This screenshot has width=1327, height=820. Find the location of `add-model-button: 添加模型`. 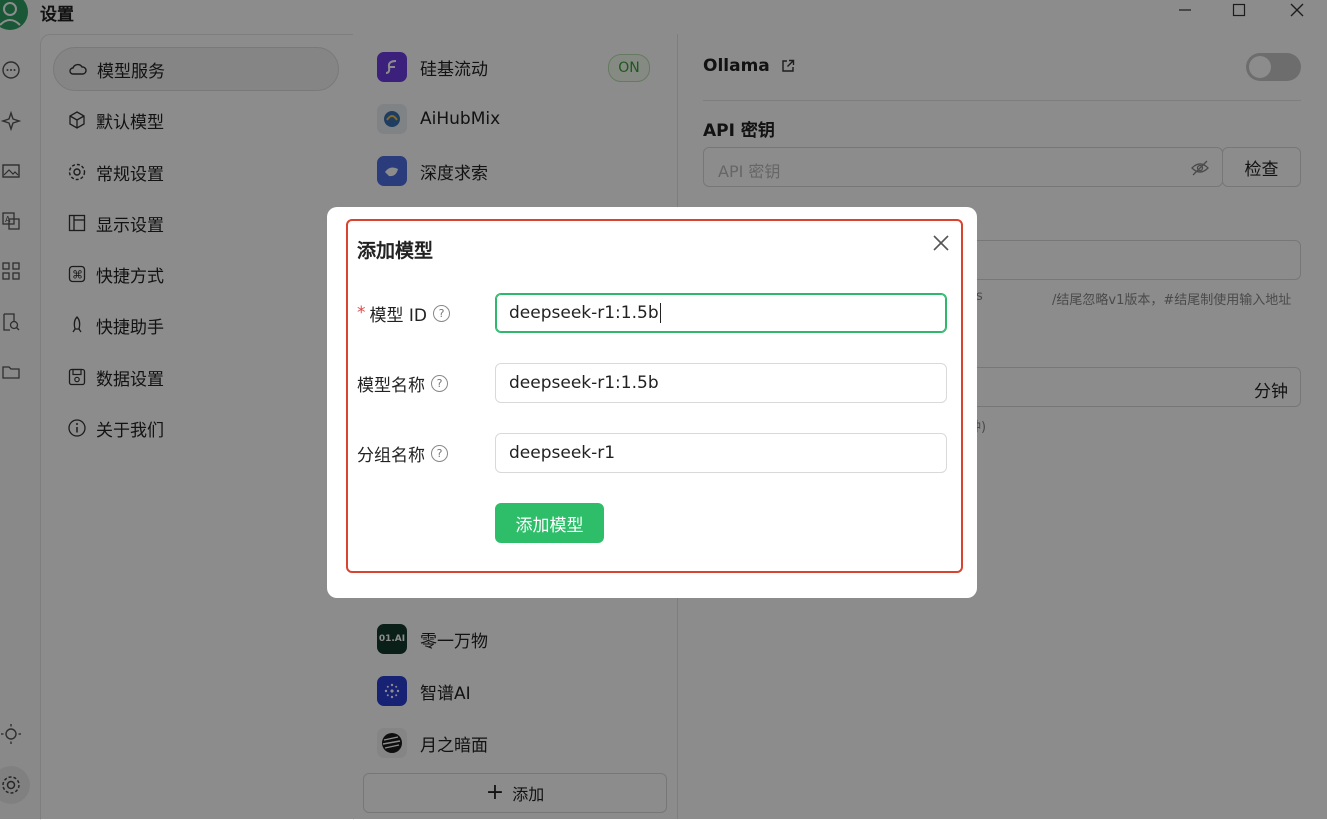

add-model-button: 添加模型 is located at coordinates (549, 523).